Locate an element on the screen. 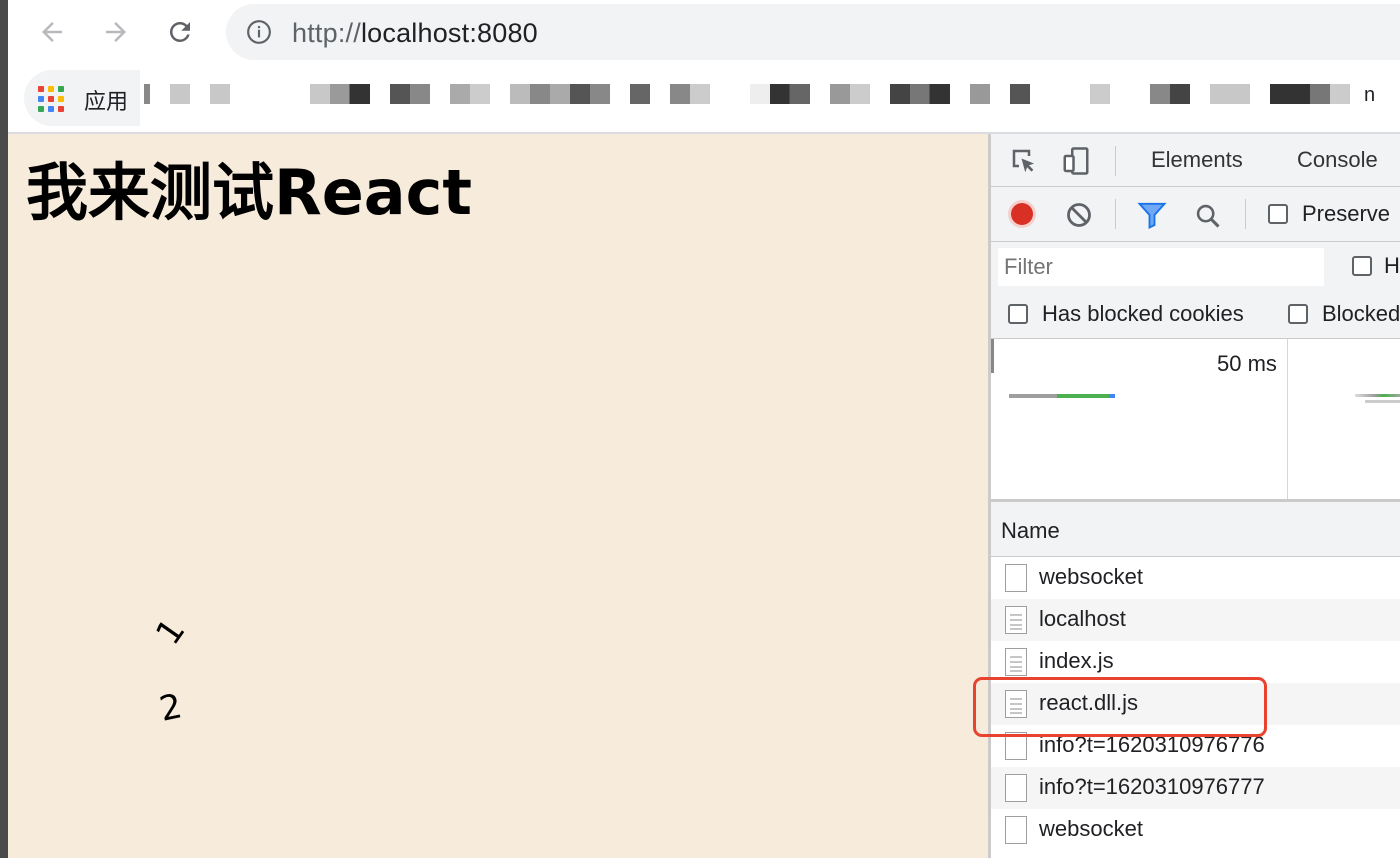 The height and width of the screenshot is (858, 1400). back-button is located at coordinates (52, 32).